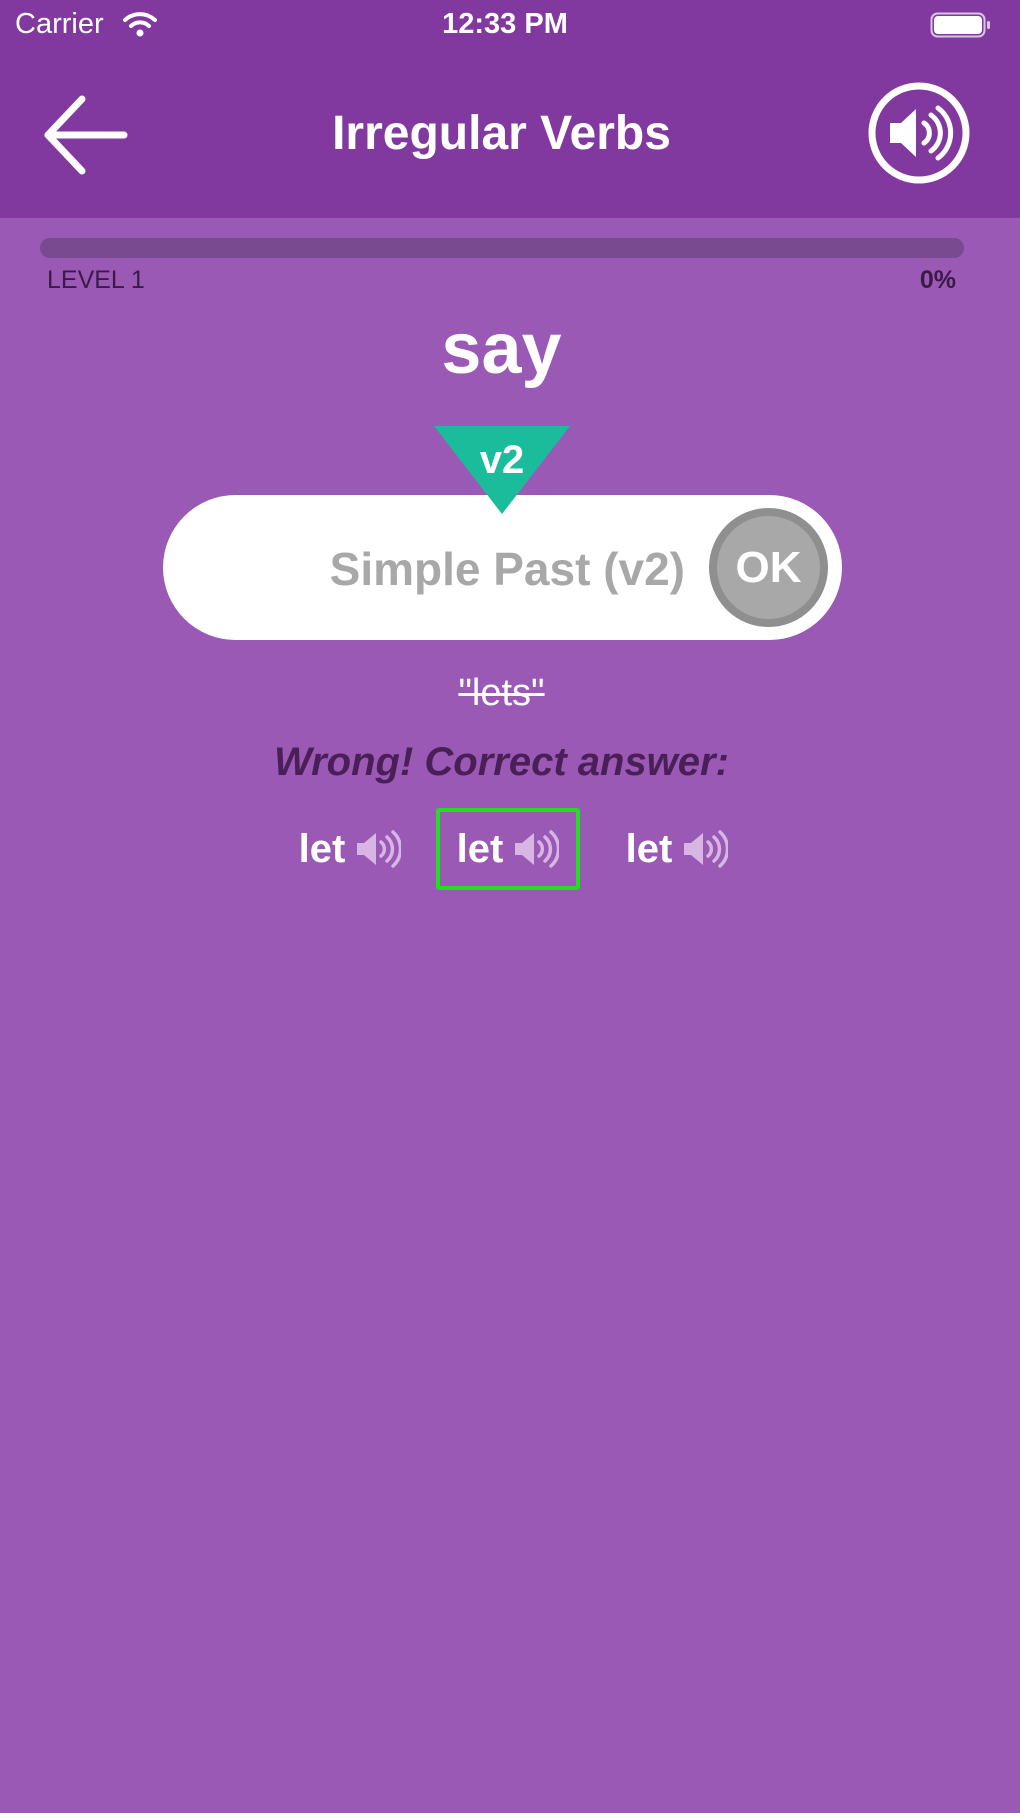  I want to click on battery-icon, so click(960, 25).